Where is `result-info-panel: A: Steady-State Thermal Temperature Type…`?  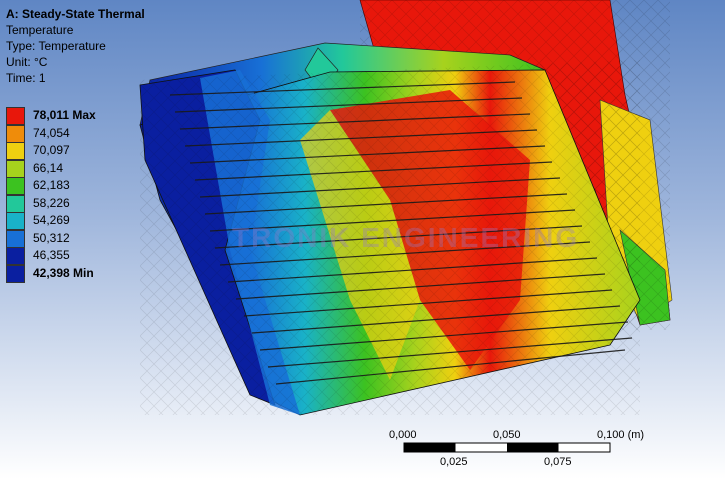
result-info-panel: A: Steady-State Thermal Temperature Type… is located at coordinates (75, 46).